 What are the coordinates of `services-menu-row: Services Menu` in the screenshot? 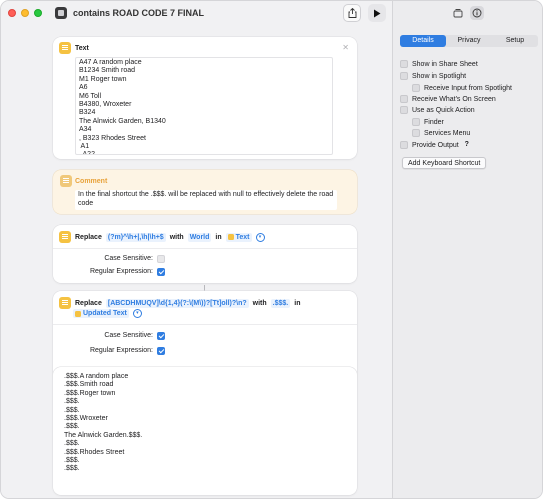 It's located at (441, 133).